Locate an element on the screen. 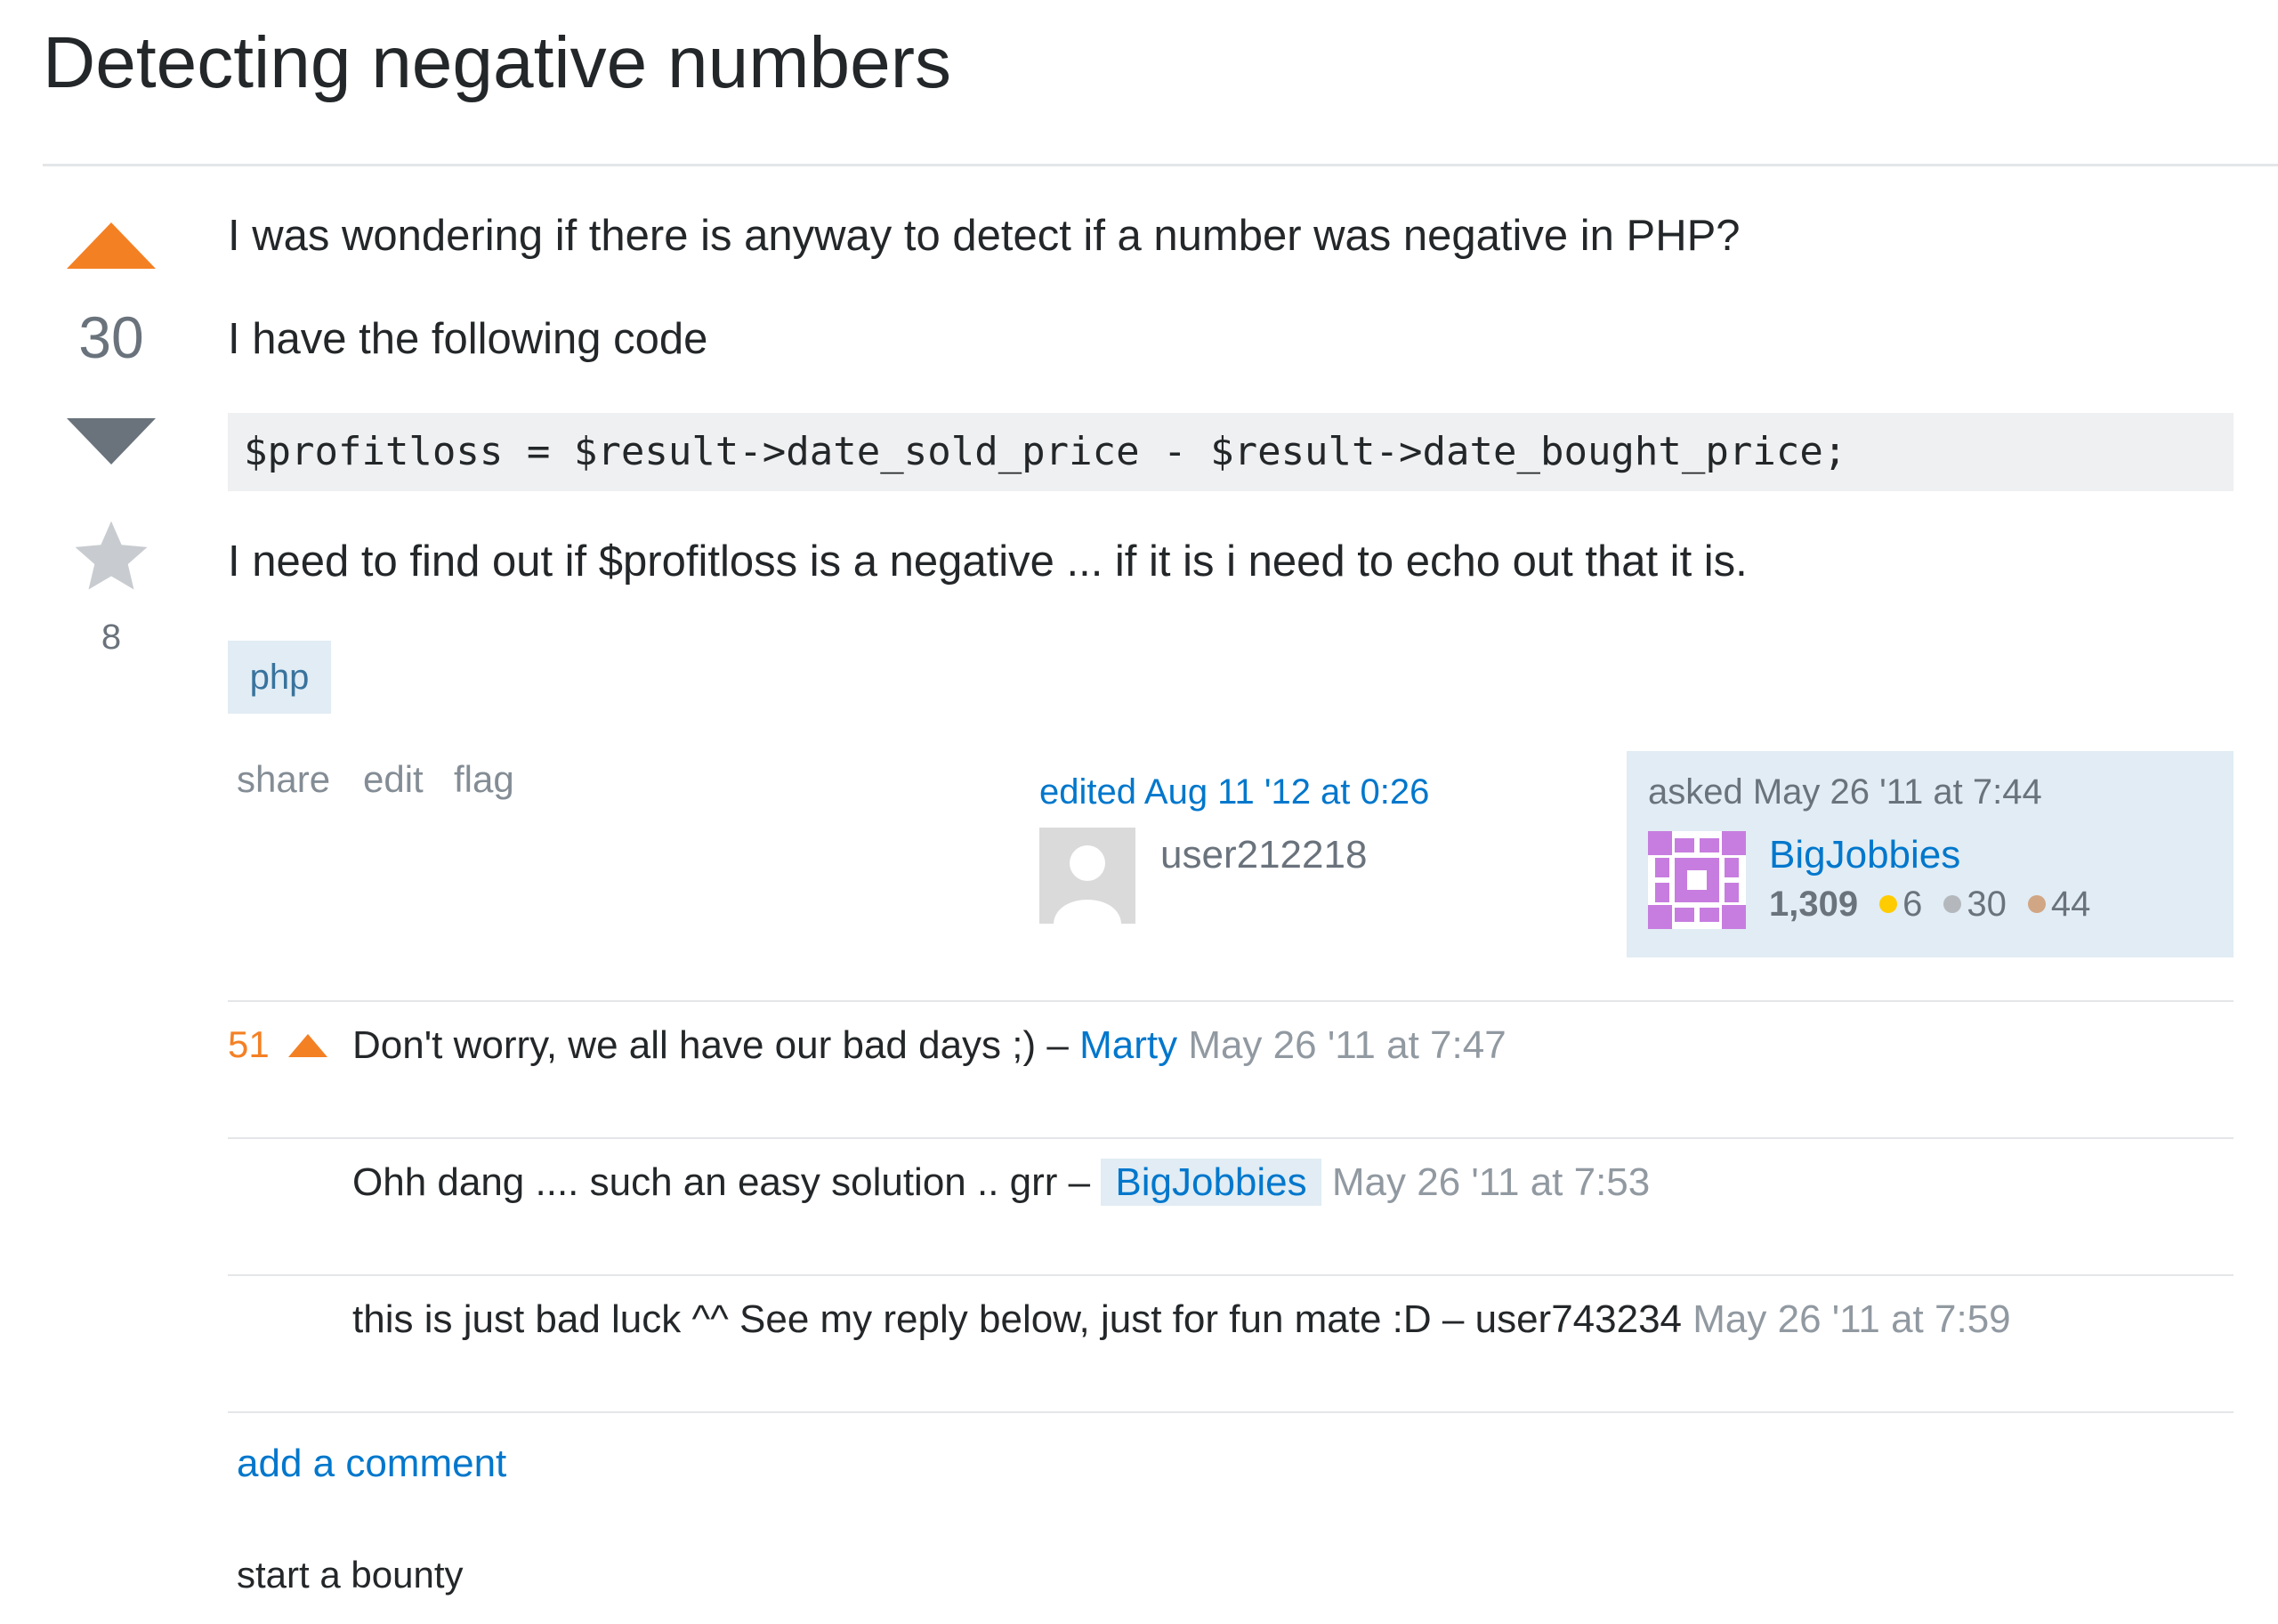  upvote-icon is located at coordinates (112, 245).